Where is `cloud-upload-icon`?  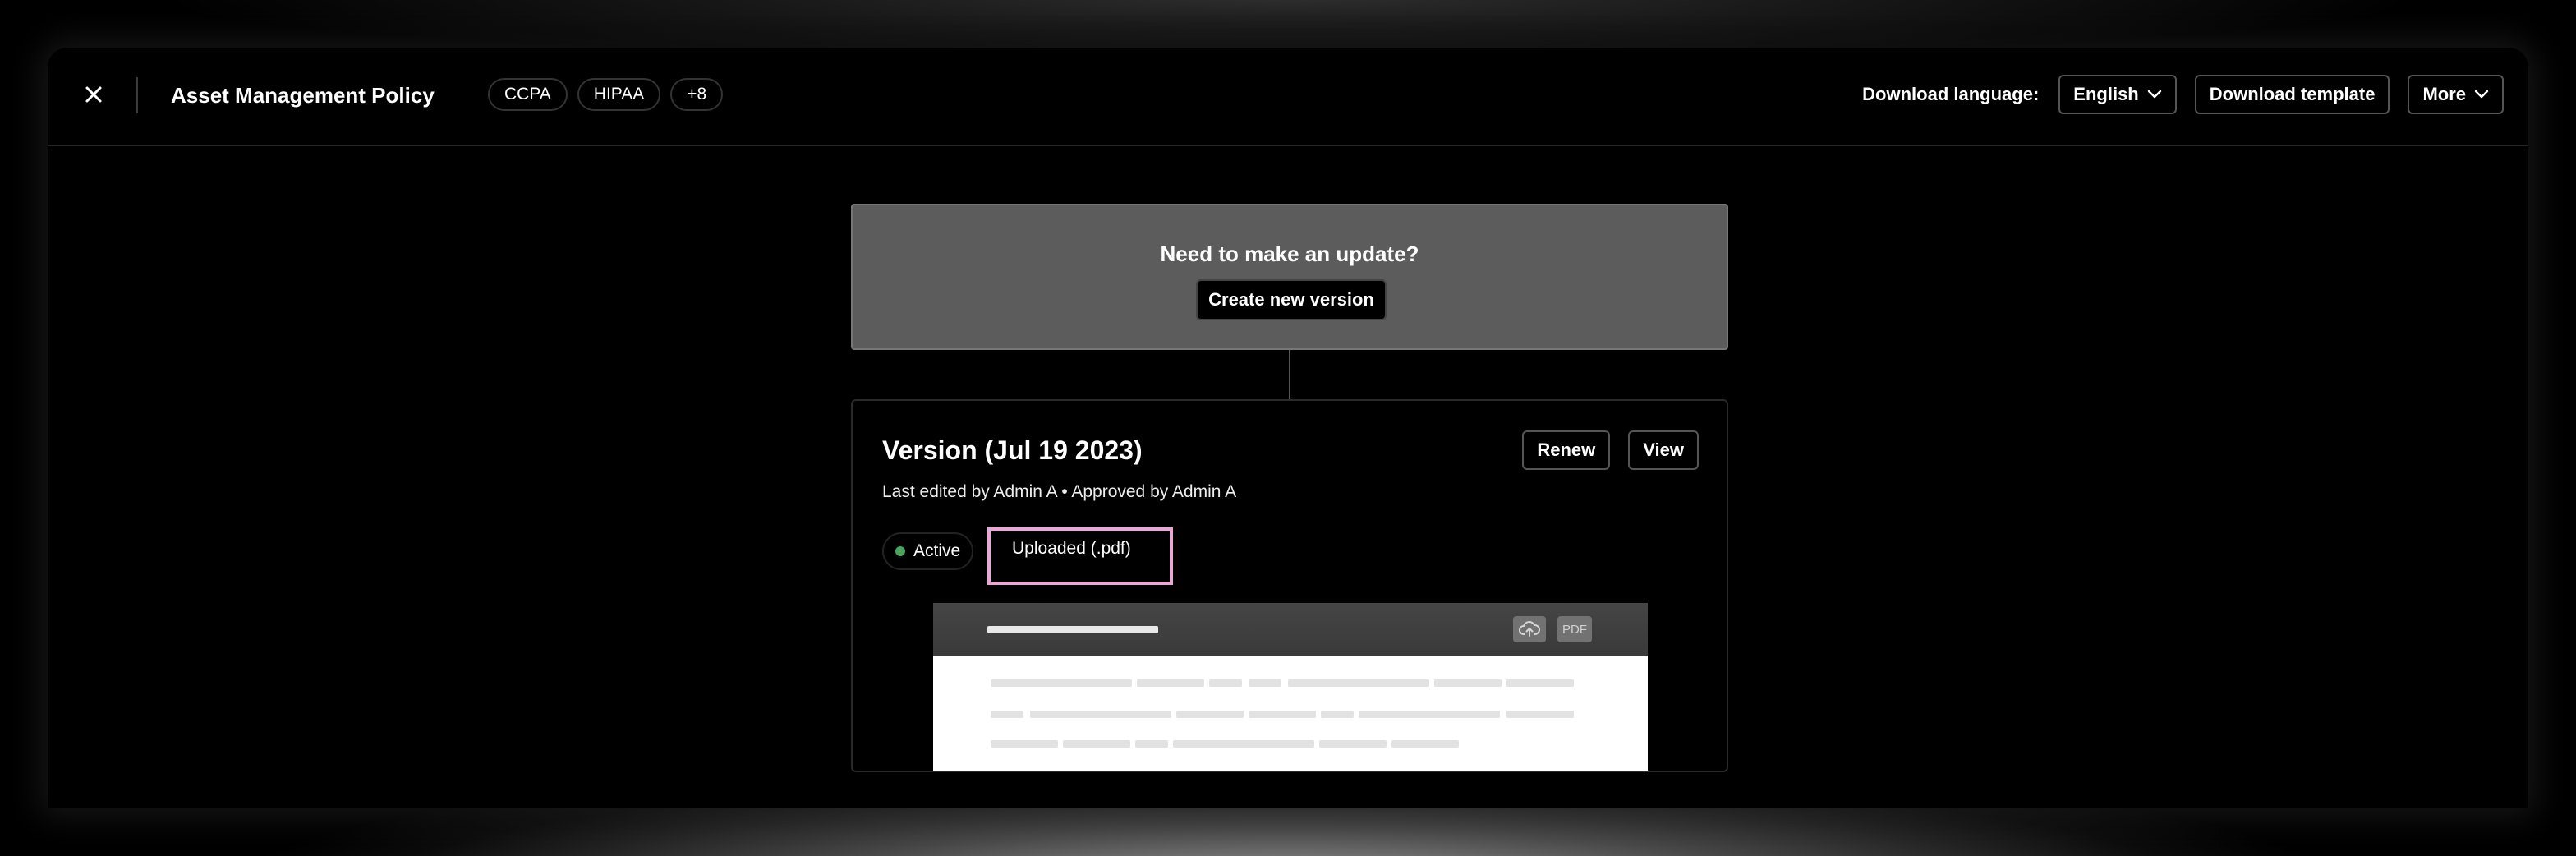 cloud-upload-icon is located at coordinates (1530, 629).